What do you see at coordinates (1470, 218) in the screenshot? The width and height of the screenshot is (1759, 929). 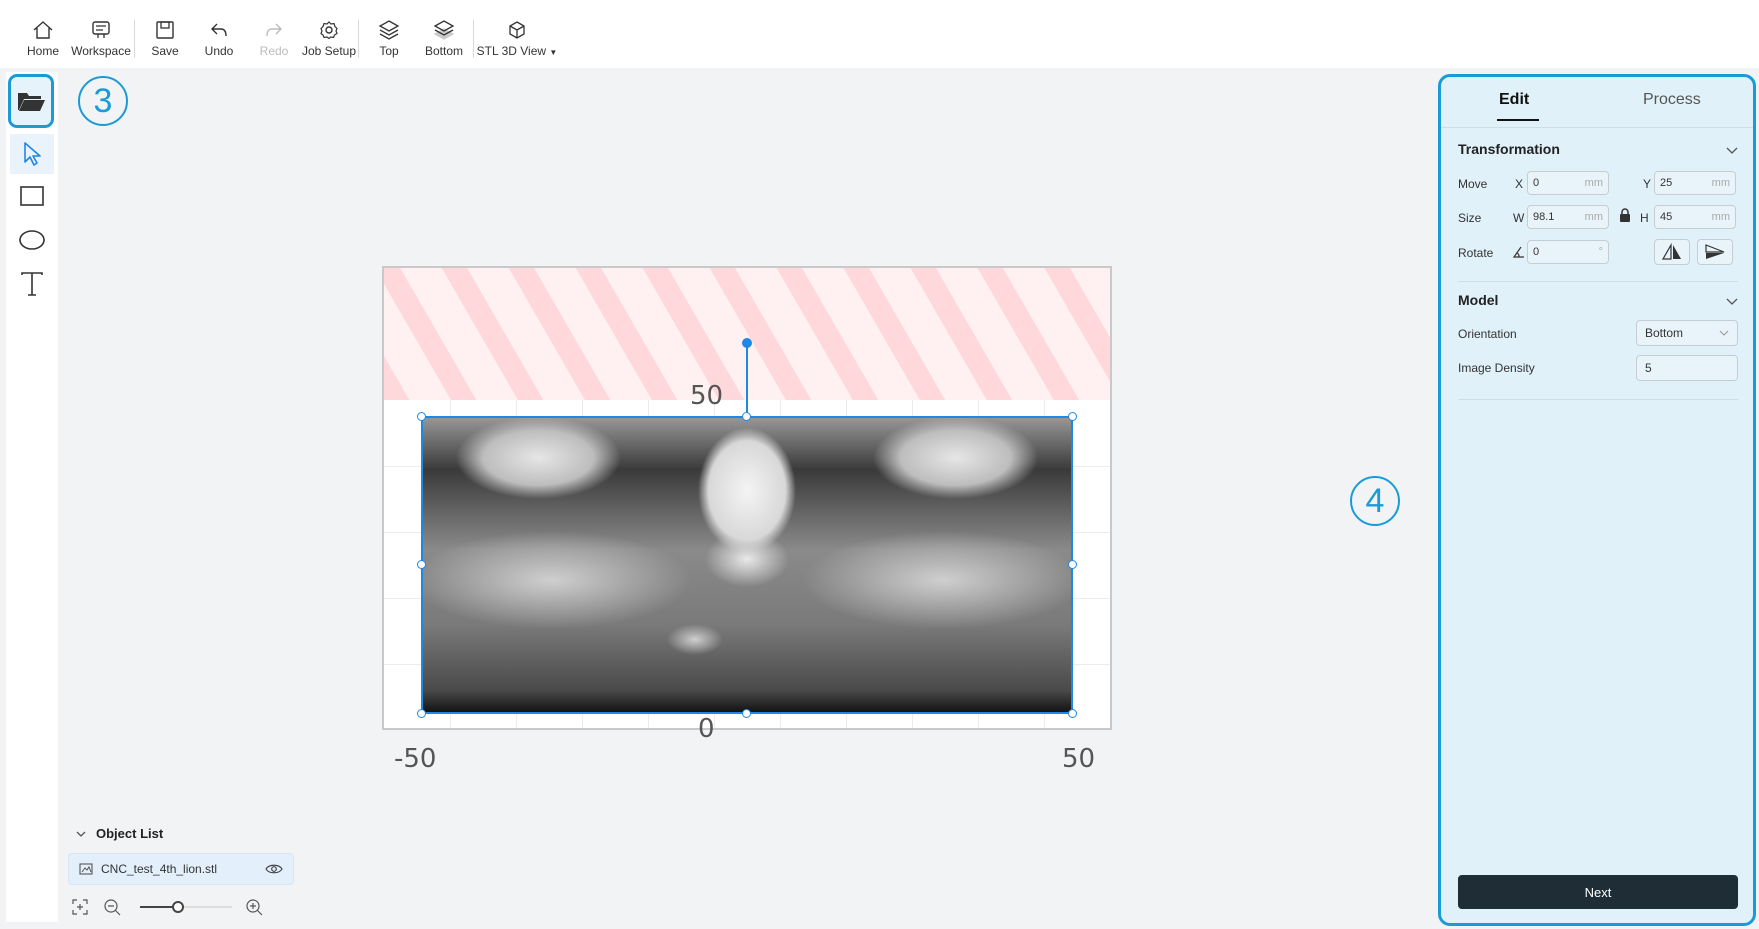 I see `size-label: Size` at bounding box center [1470, 218].